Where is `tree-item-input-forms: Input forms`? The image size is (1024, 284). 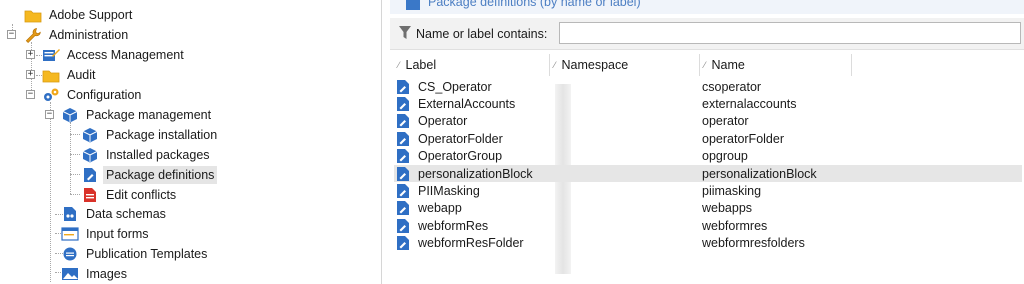
tree-item-input-forms: Input forms is located at coordinates (106, 234).